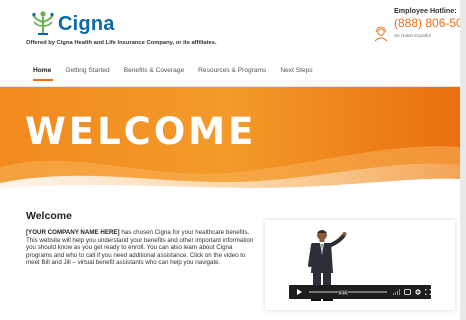  What do you see at coordinates (463, 160) in the screenshot?
I see `page-scroll-edge` at bounding box center [463, 160].